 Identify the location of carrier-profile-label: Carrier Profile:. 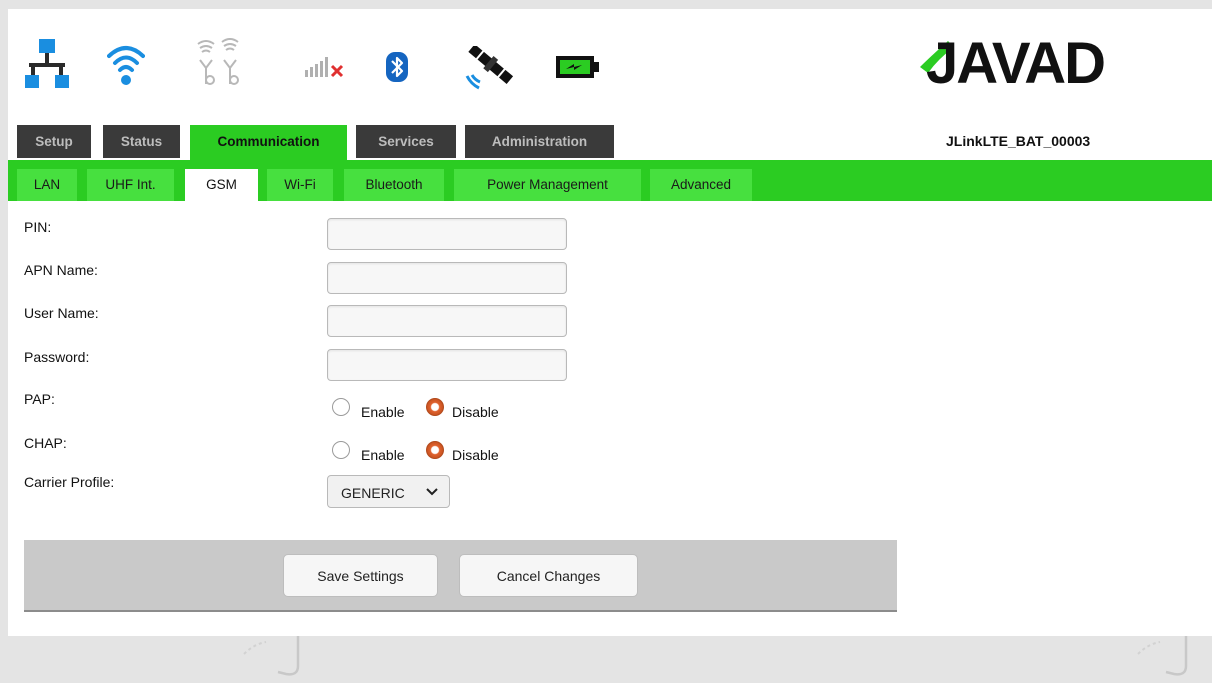
(69, 482).